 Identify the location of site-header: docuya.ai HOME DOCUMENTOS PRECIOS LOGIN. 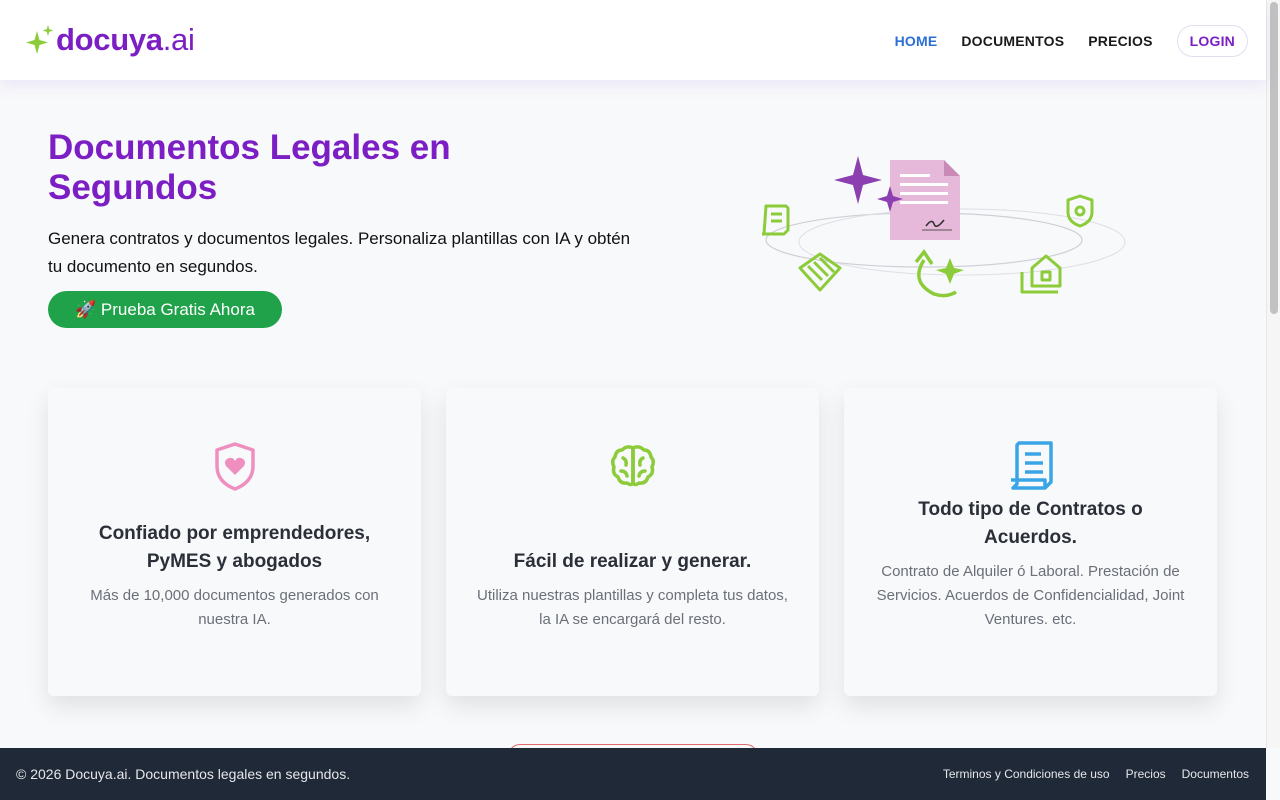
(633, 40).